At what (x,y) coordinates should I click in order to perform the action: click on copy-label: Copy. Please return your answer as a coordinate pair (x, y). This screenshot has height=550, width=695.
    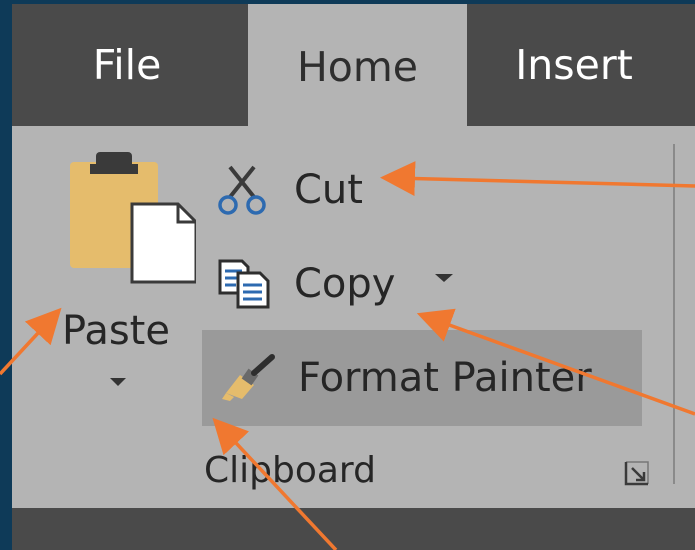
    Looking at the image, I should click on (345, 284).